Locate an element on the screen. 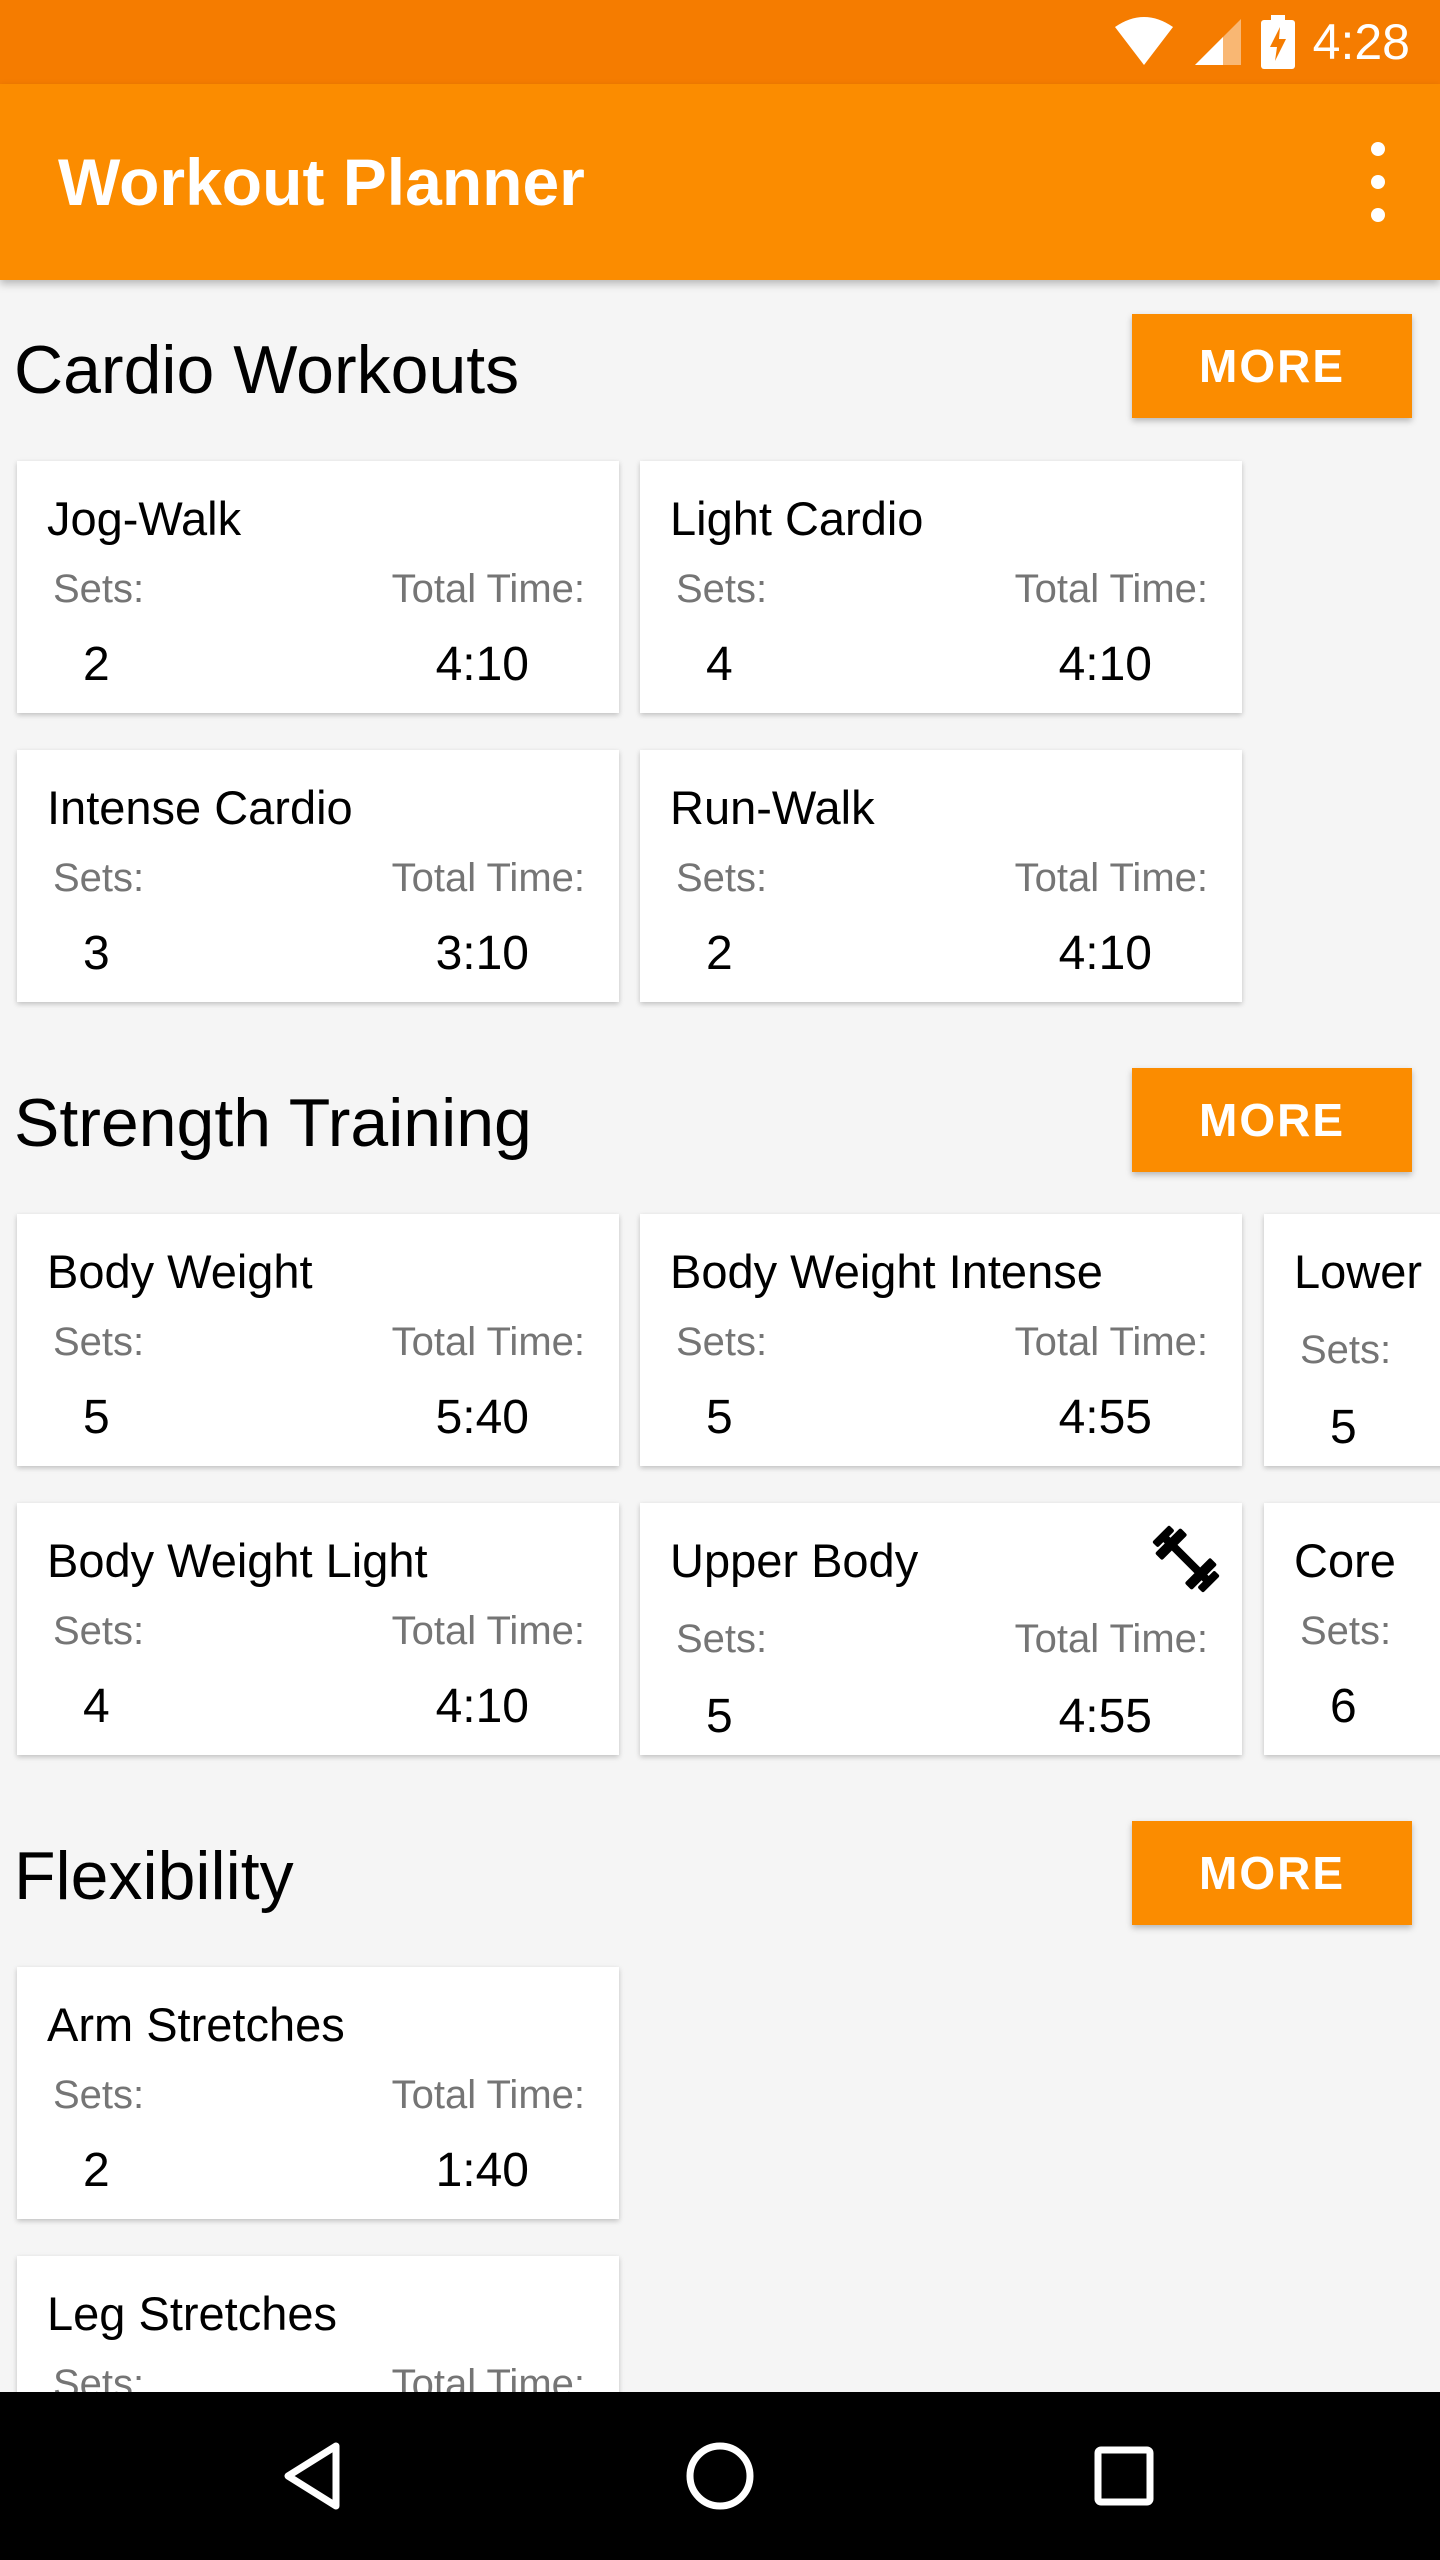 This screenshot has height=2560, width=1440. wifi-icon is located at coordinates (1143, 41).